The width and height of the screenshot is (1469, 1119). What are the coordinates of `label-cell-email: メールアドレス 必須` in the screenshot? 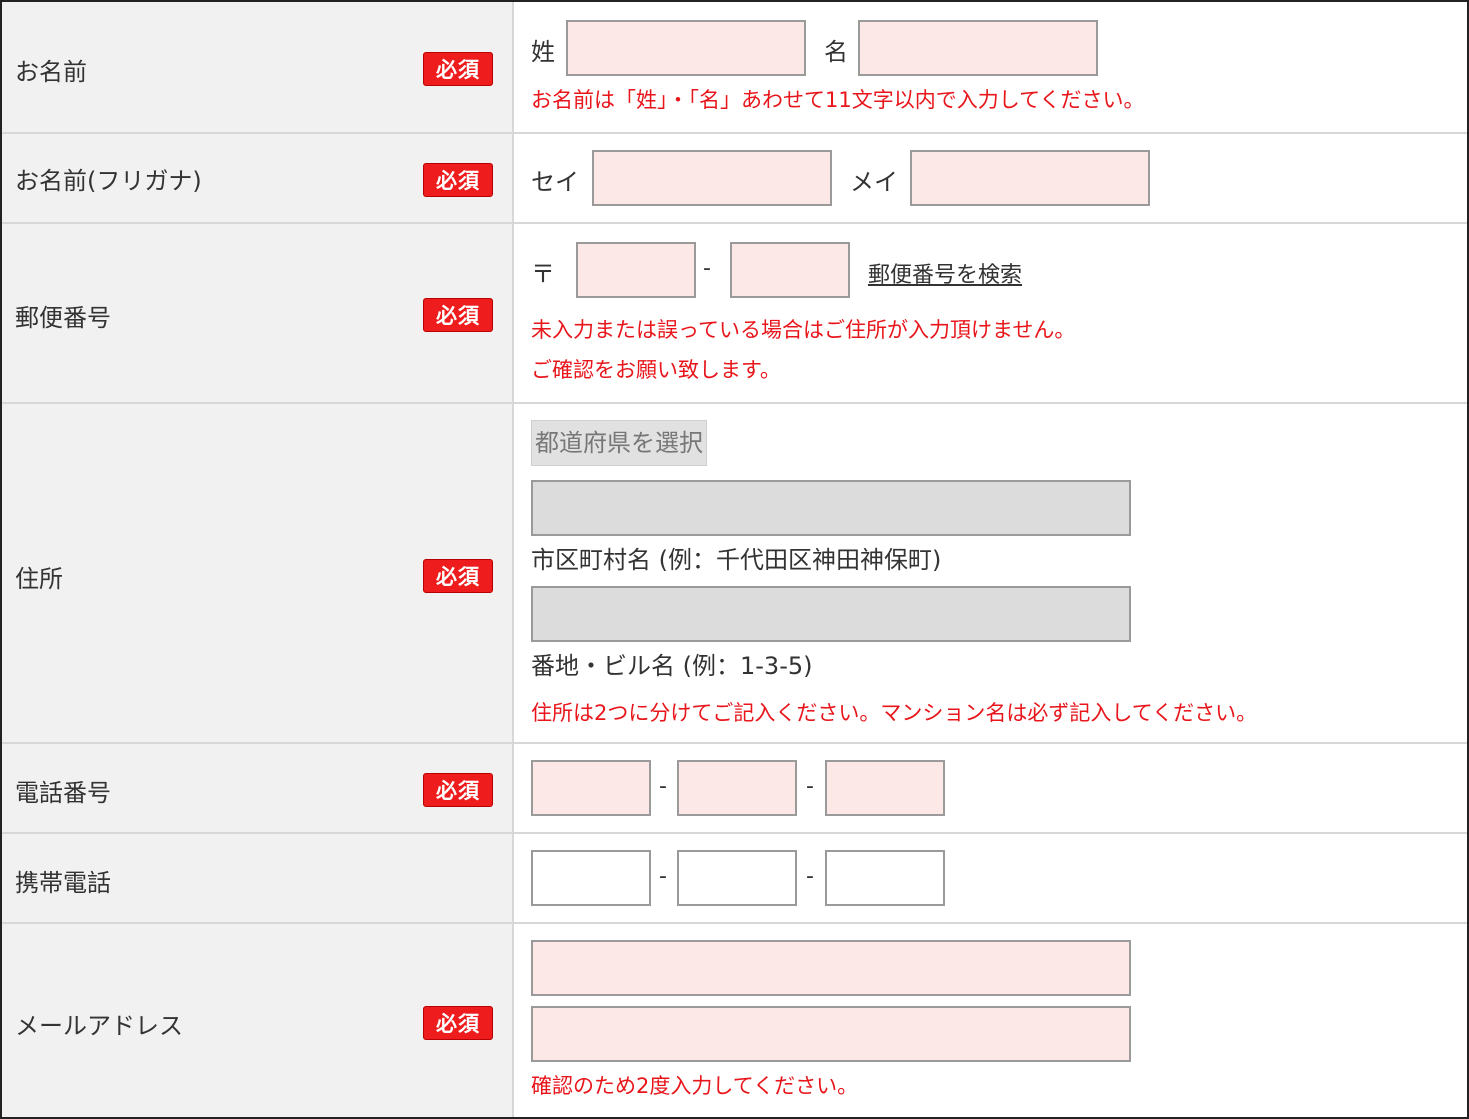 It's located at (258, 1020).